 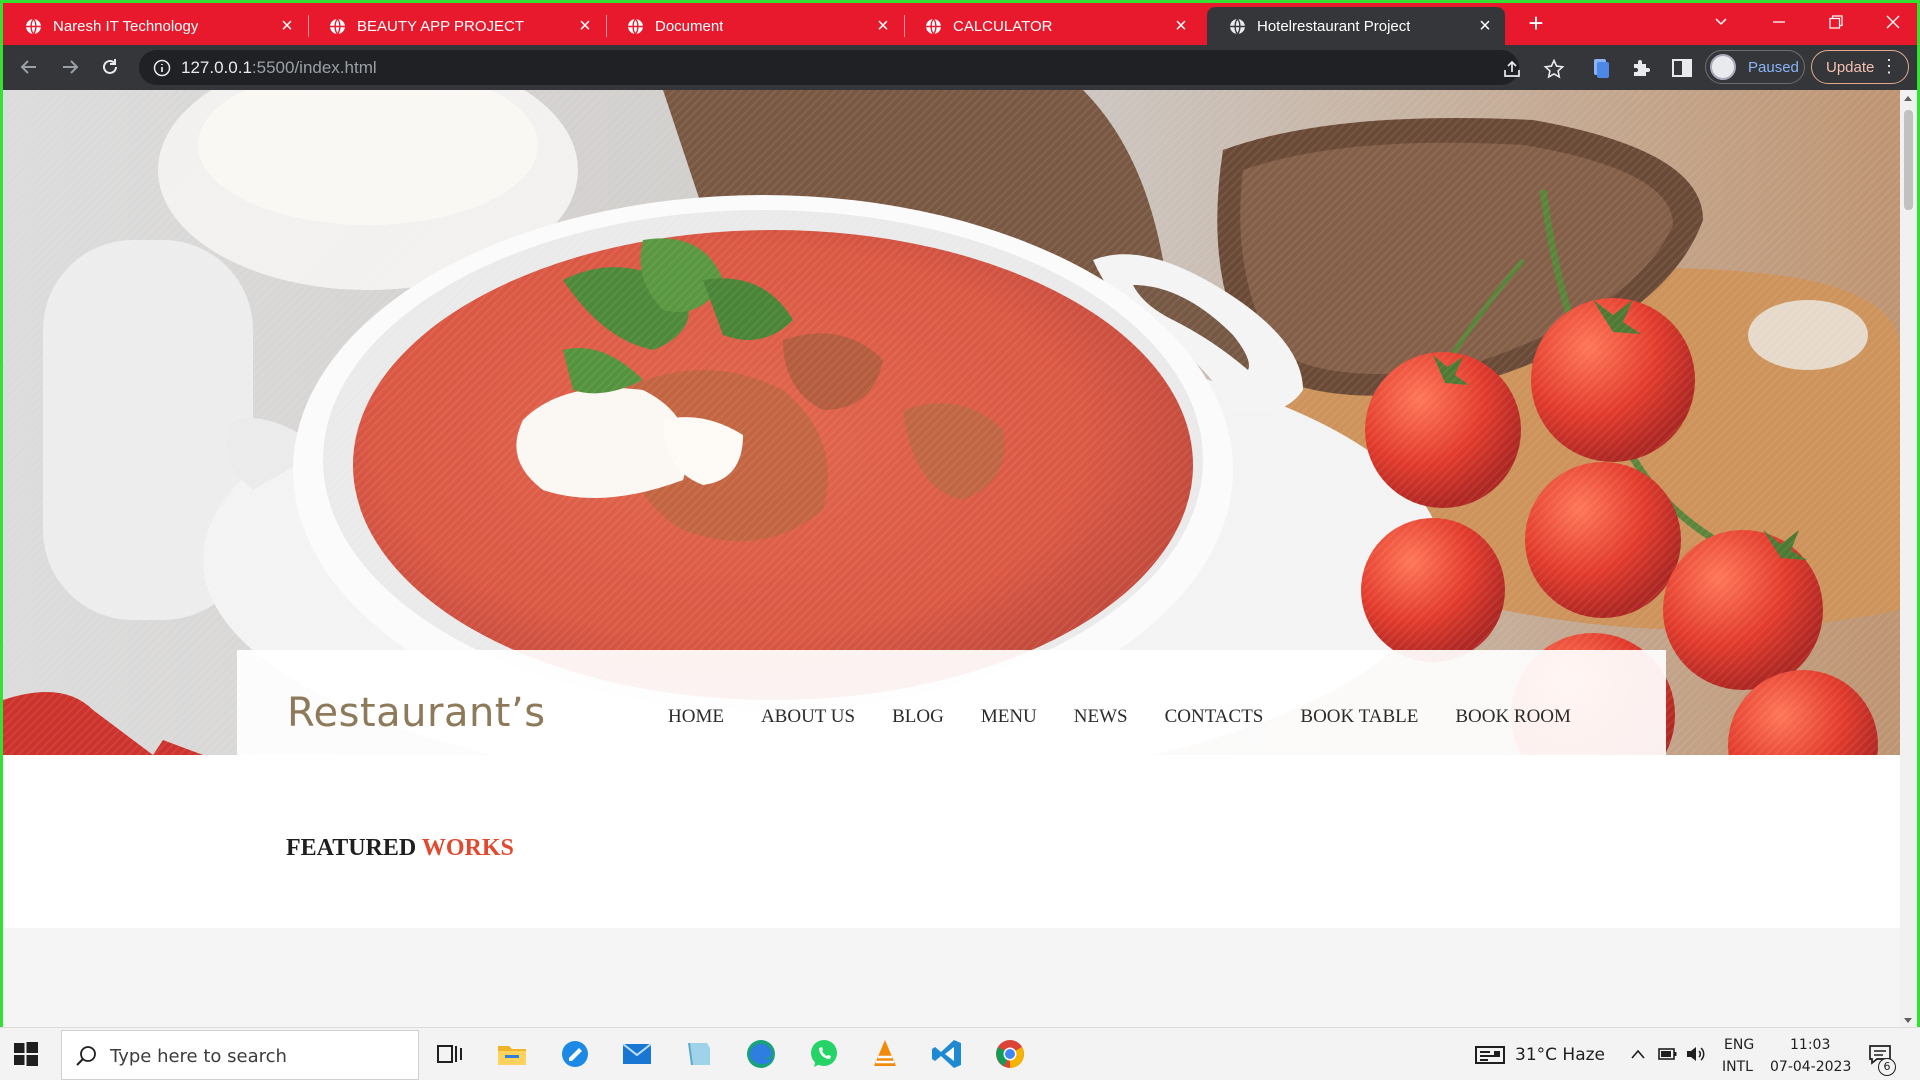 I want to click on browser-tab-active: Hotelrestaurant Project ×, so click(x=1356, y=26).